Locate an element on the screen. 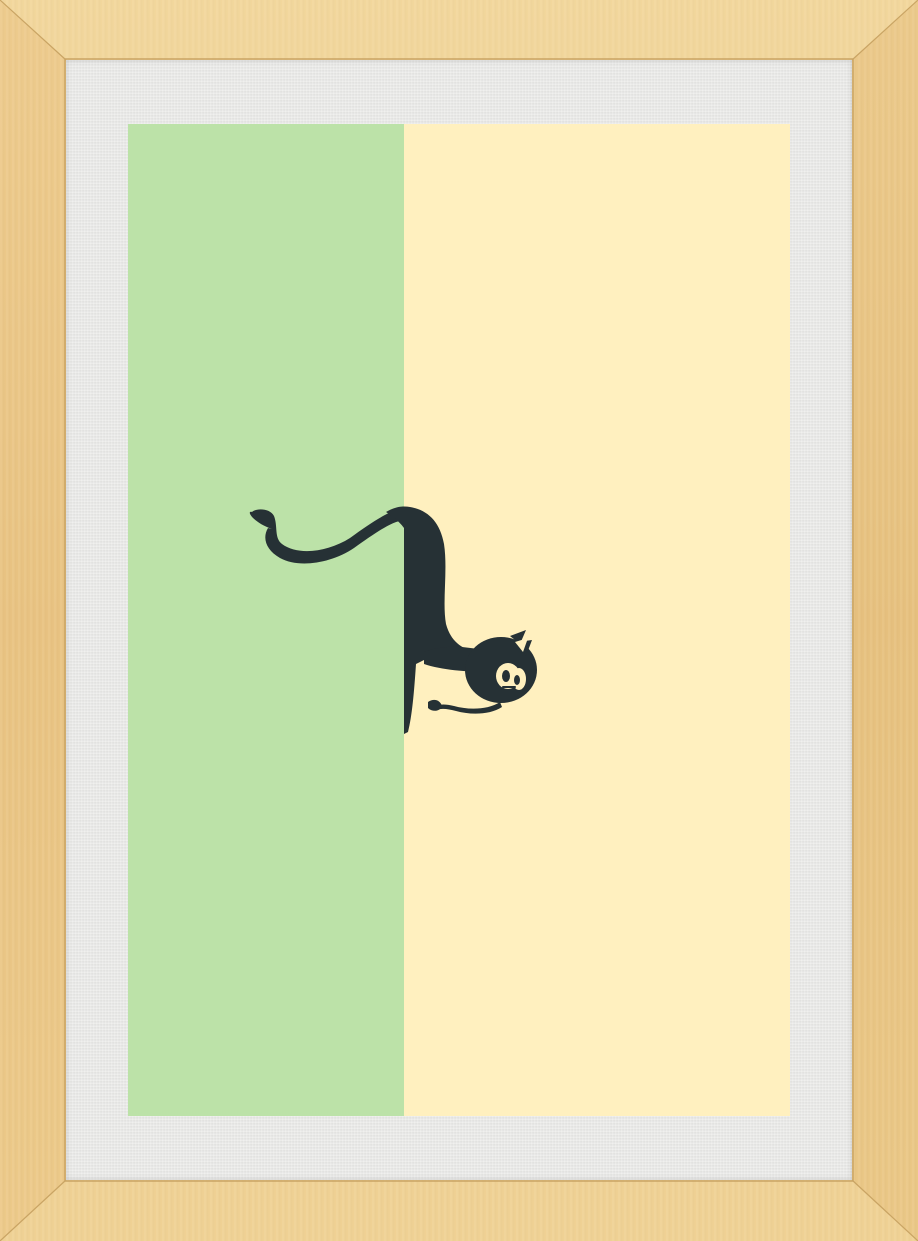 Image resolution: width=918 pixels, height=1241 pixels. cat-silhouette is located at coordinates (393, 620).